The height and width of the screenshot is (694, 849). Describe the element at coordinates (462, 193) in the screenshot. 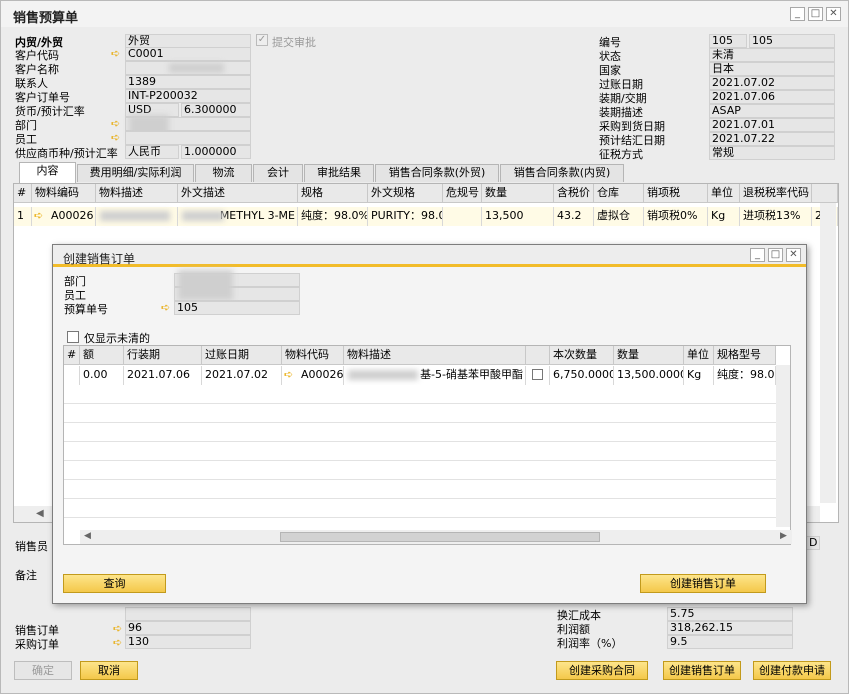

I see `column-header: 危规号` at that location.